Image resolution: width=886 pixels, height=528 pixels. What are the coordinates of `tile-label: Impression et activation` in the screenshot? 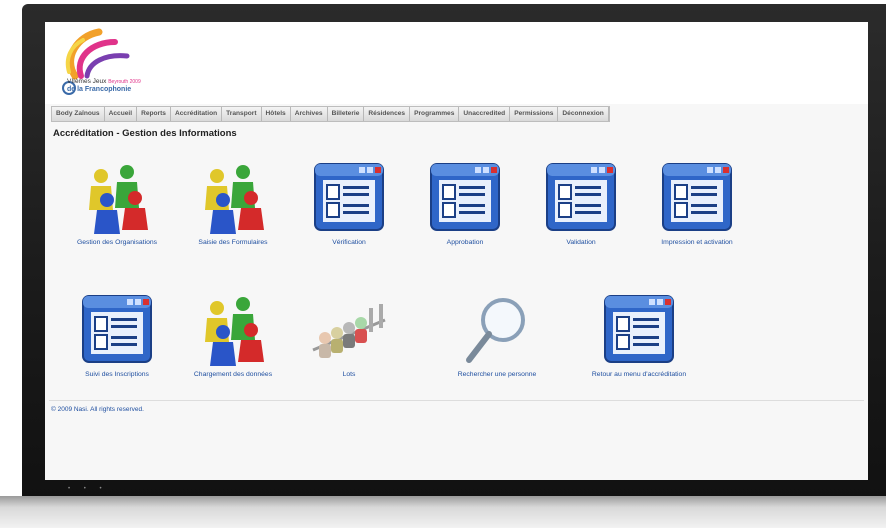 It's located at (697, 242).